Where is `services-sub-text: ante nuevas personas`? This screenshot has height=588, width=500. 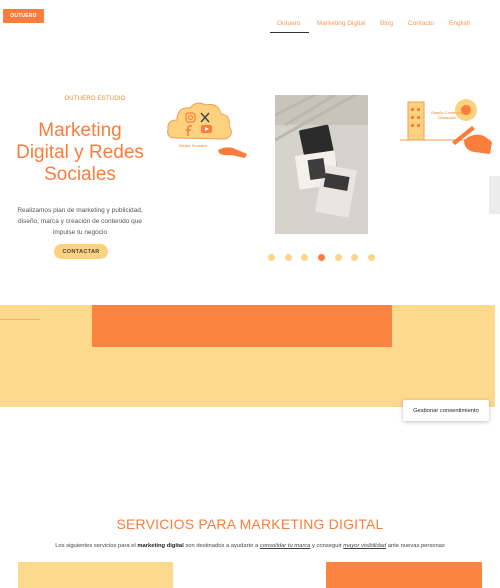 services-sub-text: ante nuevas personas is located at coordinates (415, 546).